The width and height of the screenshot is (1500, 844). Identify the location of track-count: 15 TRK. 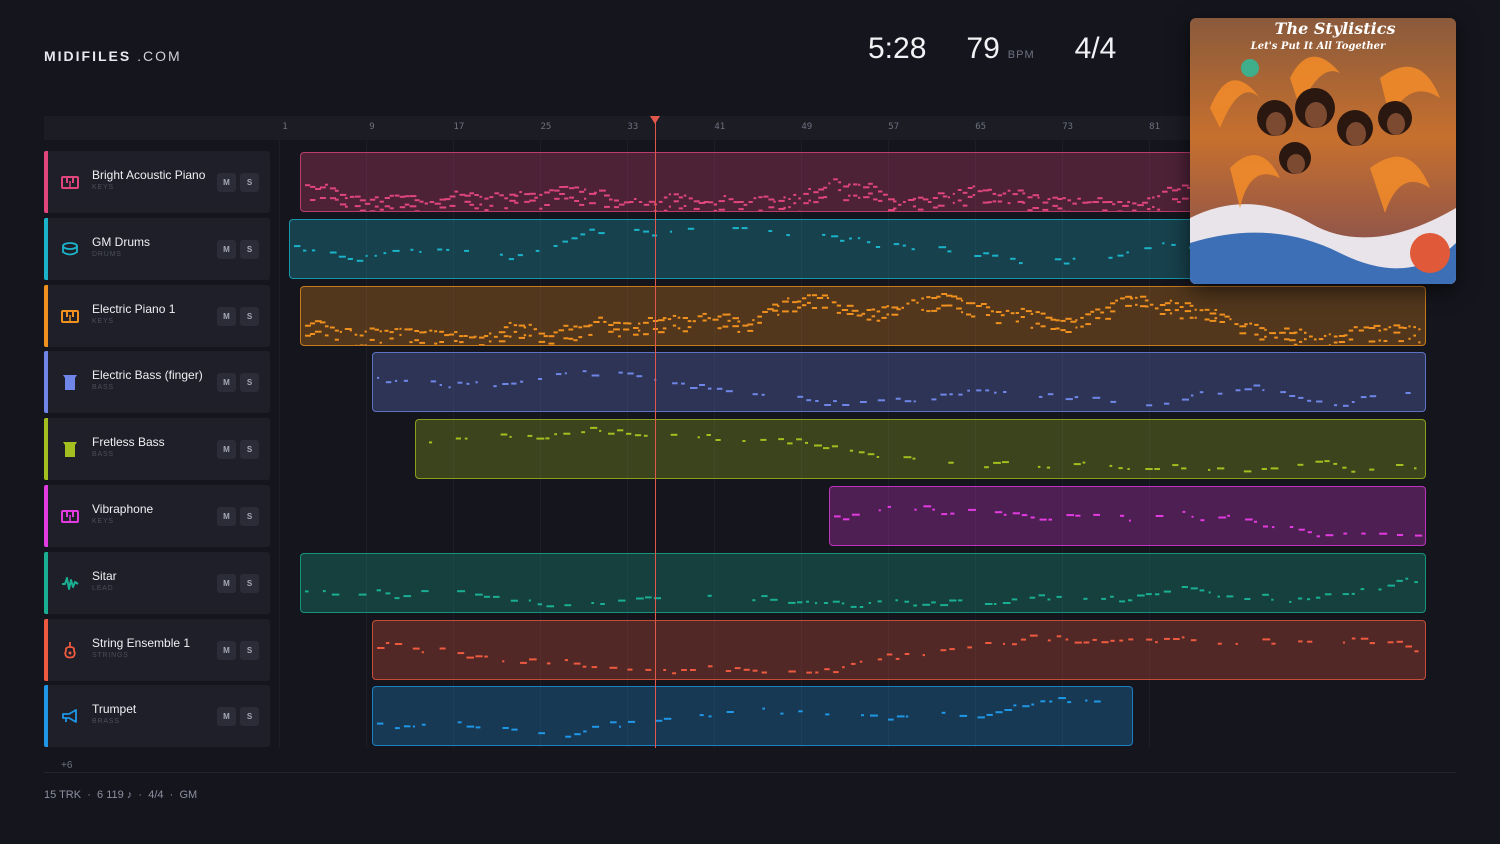
(63, 795).